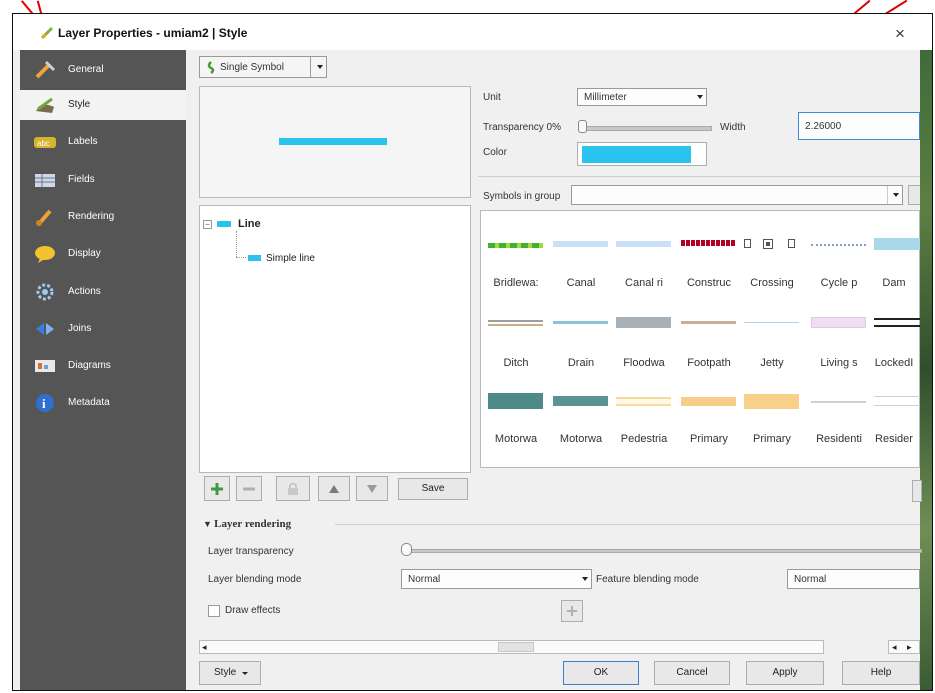  Describe the element at coordinates (853, 579) in the screenshot. I see `feature-blending-select: Normal` at that location.